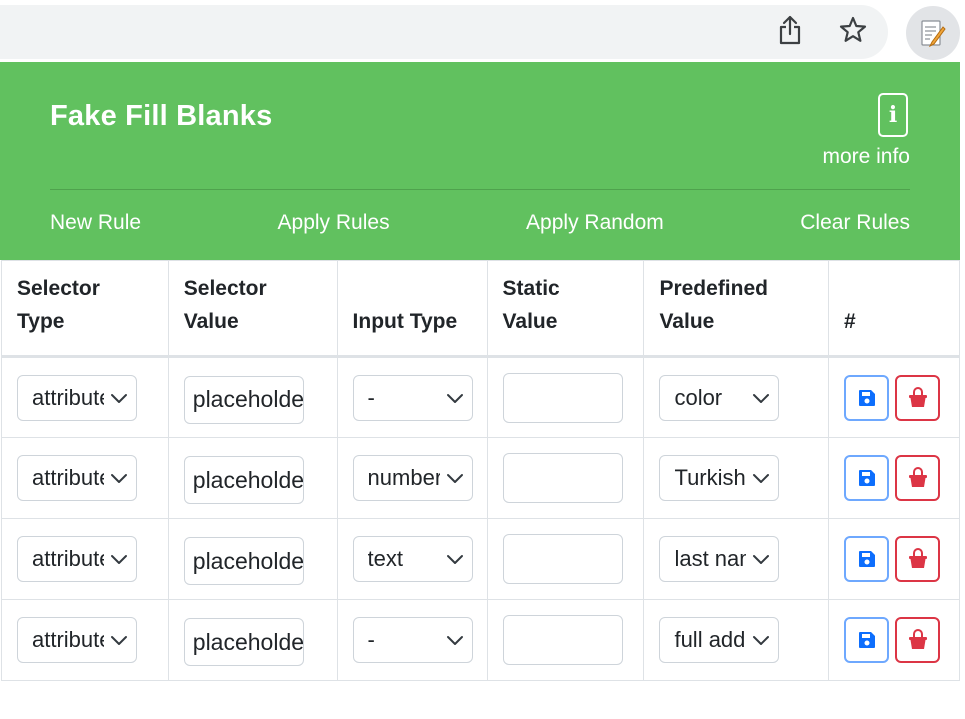  Describe the element at coordinates (710, 639) in the screenshot. I see `predefined-value-value: full address` at that location.